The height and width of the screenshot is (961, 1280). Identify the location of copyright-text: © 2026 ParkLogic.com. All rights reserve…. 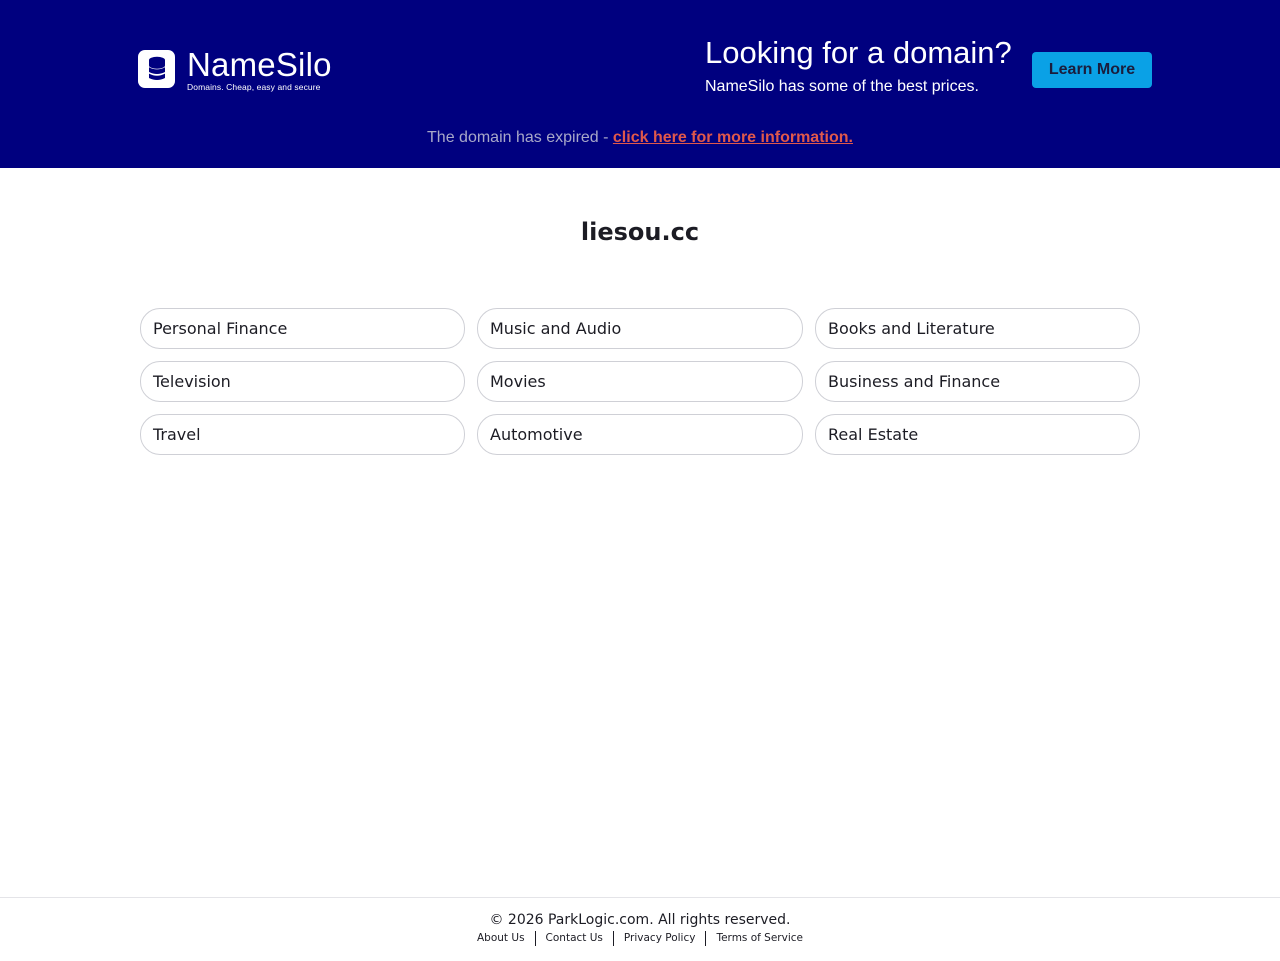
(640, 920).